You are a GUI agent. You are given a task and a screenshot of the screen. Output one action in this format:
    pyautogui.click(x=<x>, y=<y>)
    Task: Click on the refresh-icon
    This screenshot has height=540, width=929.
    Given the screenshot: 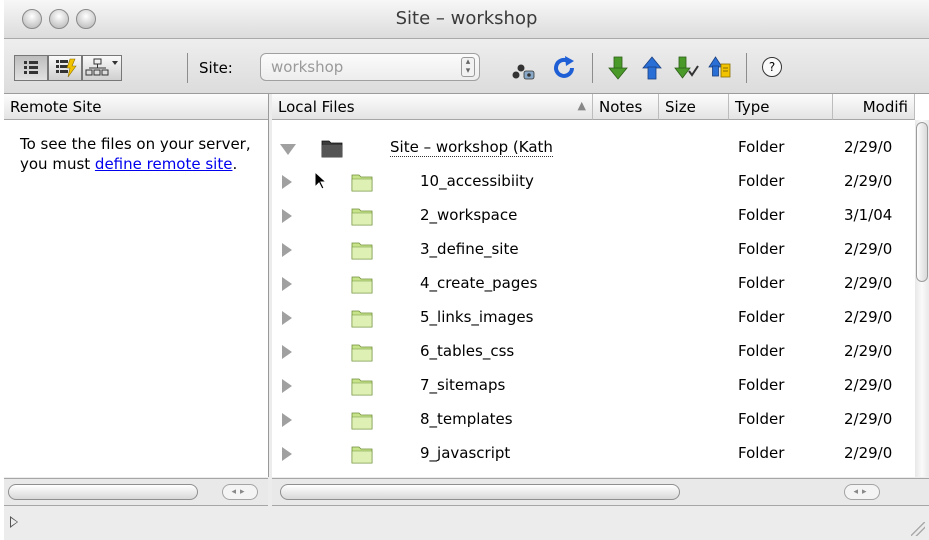 What is the action you would take?
    pyautogui.click(x=564, y=68)
    